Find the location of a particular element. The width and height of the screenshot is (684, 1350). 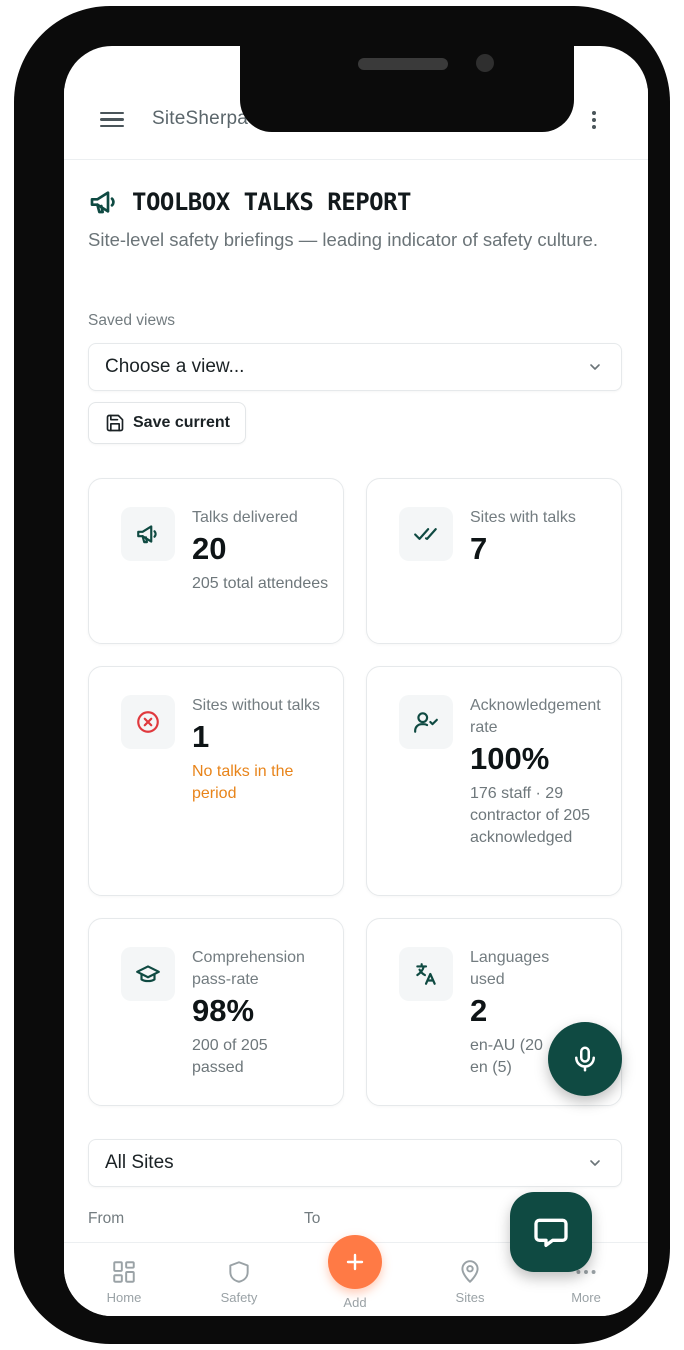

kpi-label: Sites with talks is located at coordinates (523, 517).